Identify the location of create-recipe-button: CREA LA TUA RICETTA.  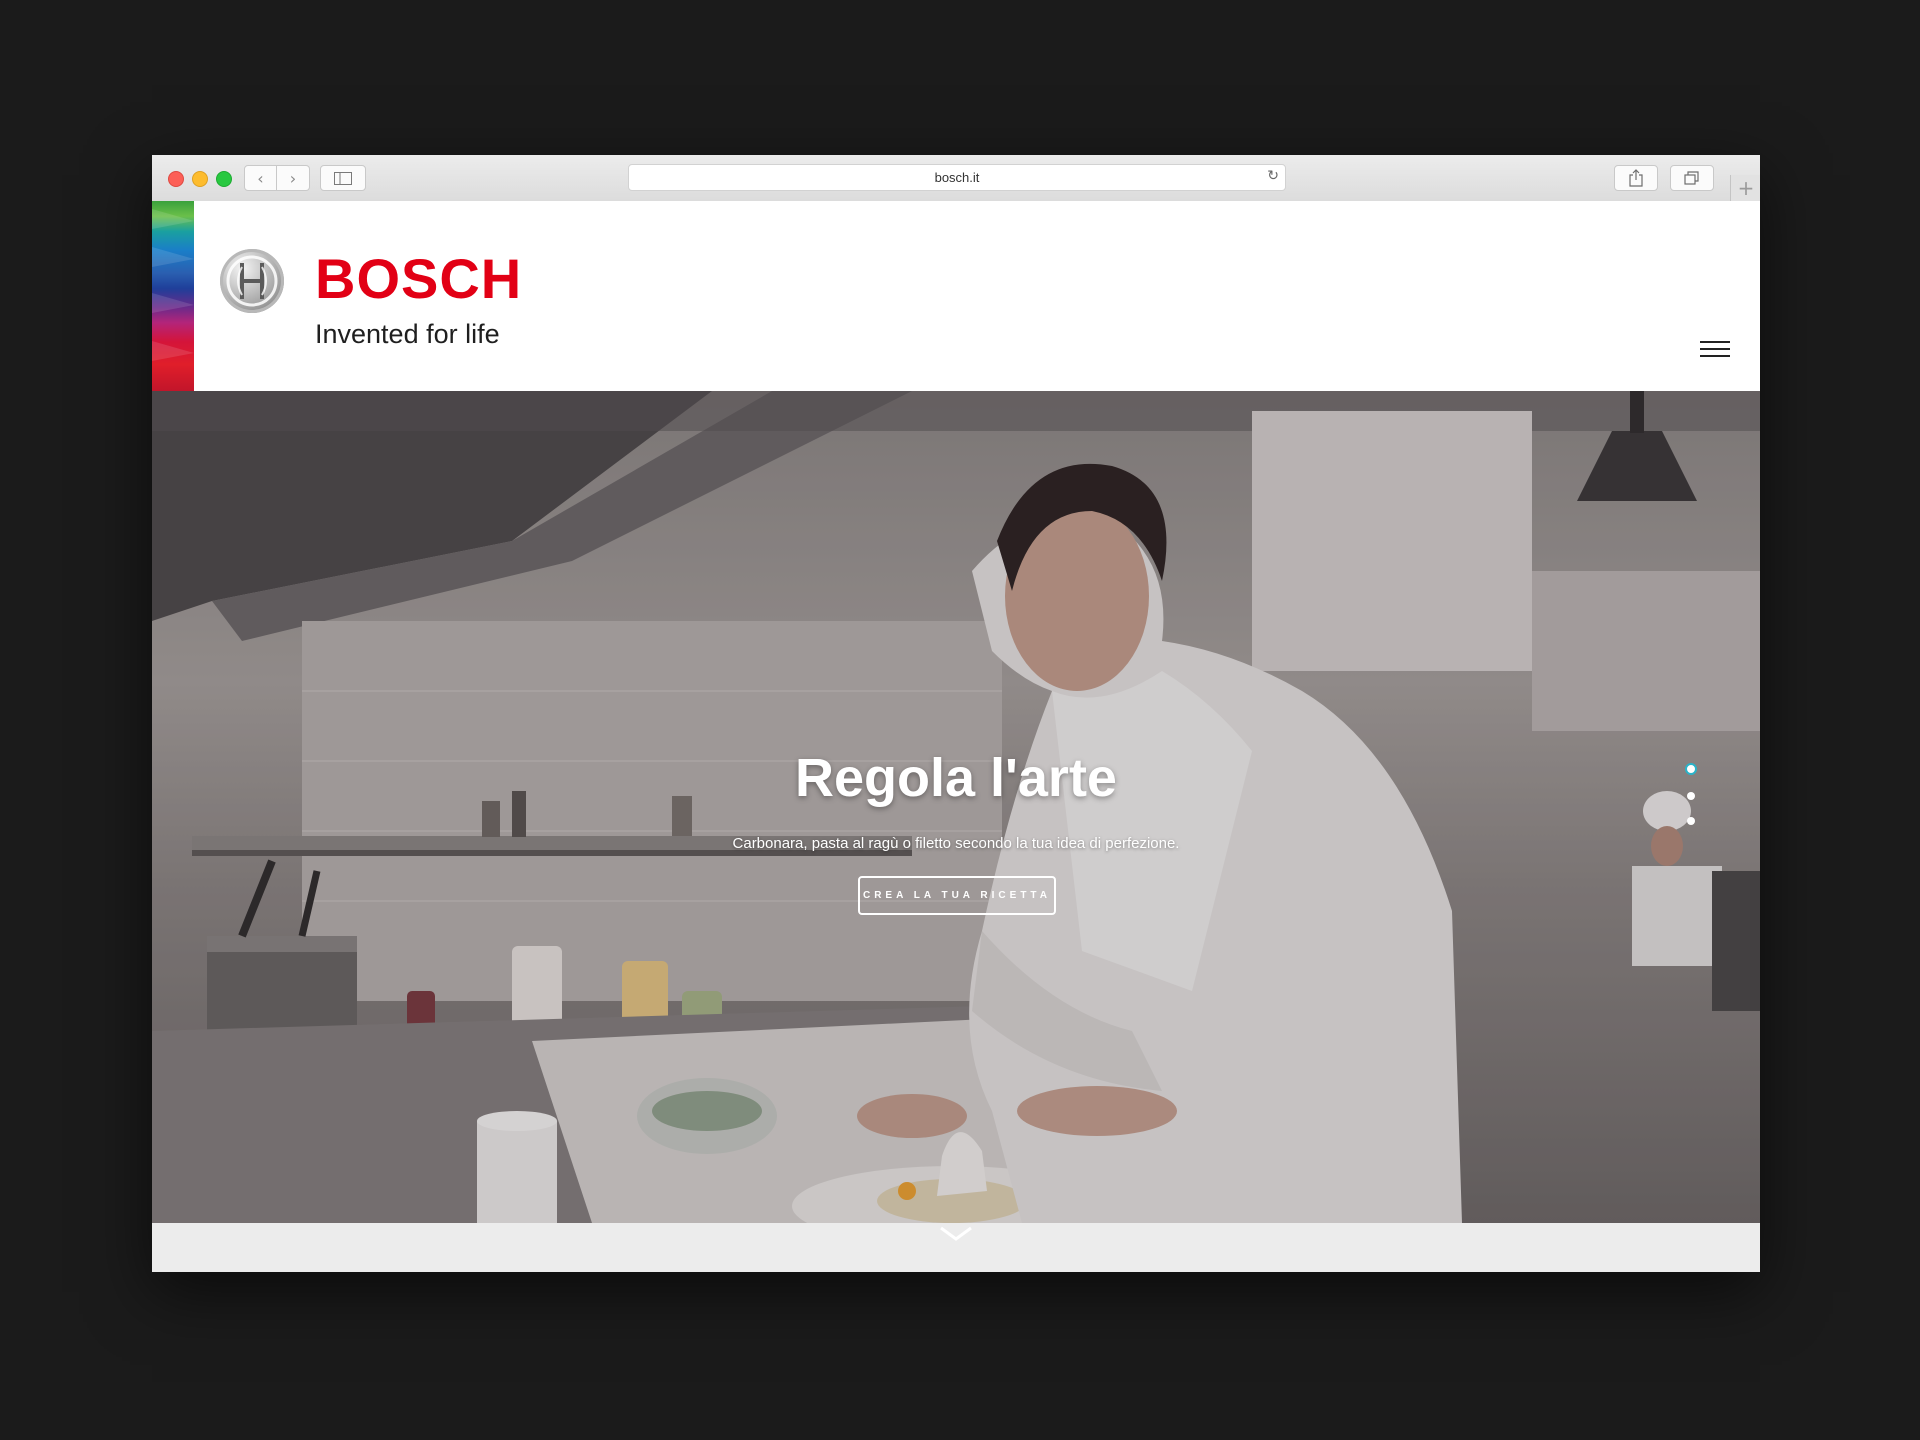
(957, 895).